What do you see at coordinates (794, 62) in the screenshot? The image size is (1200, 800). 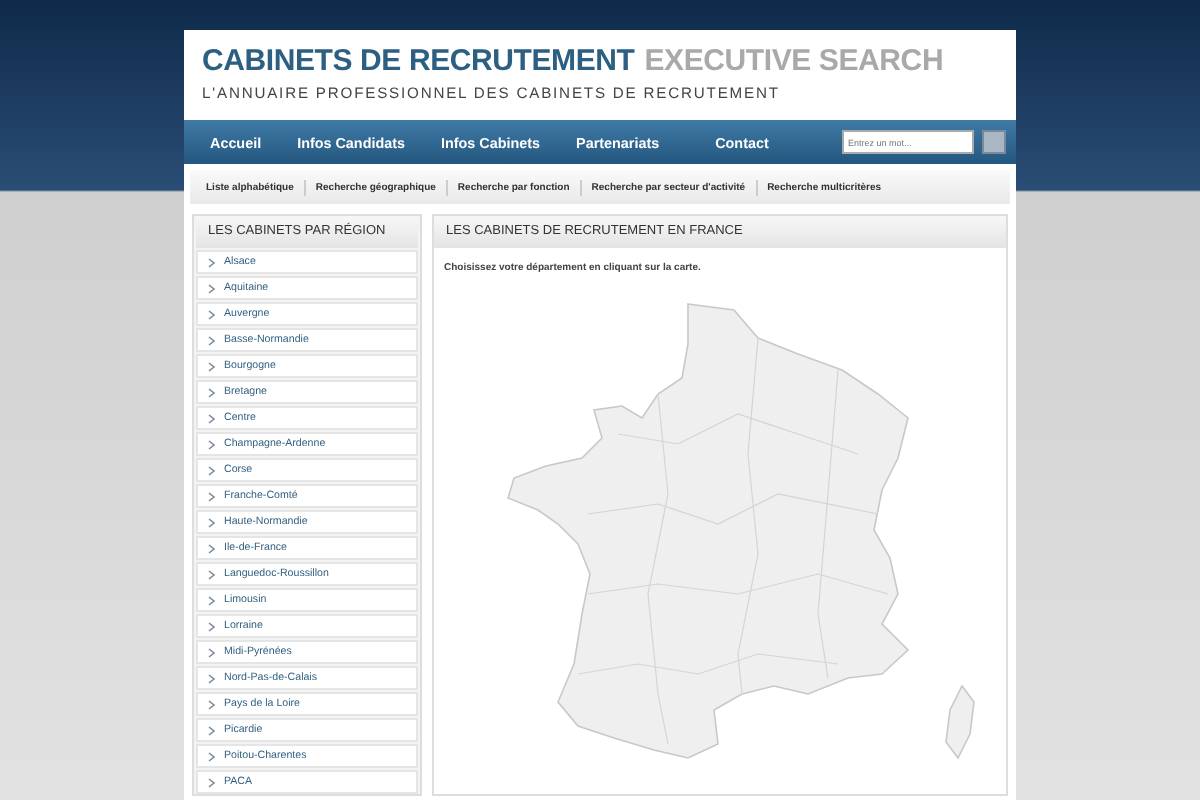 I see `site-subtitle: EXECUTIVE SEARCH` at bounding box center [794, 62].